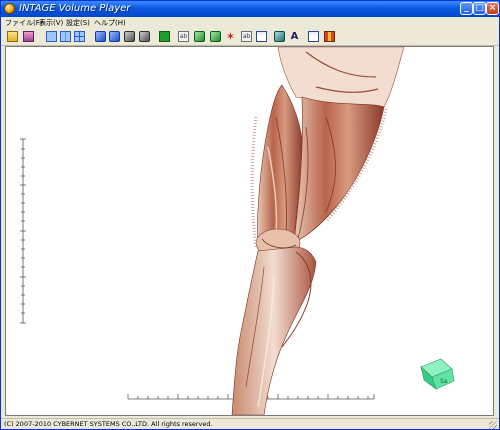  What do you see at coordinates (313, 36) in the screenshot?
I see `window-icon` at bounding box center [313, 36].